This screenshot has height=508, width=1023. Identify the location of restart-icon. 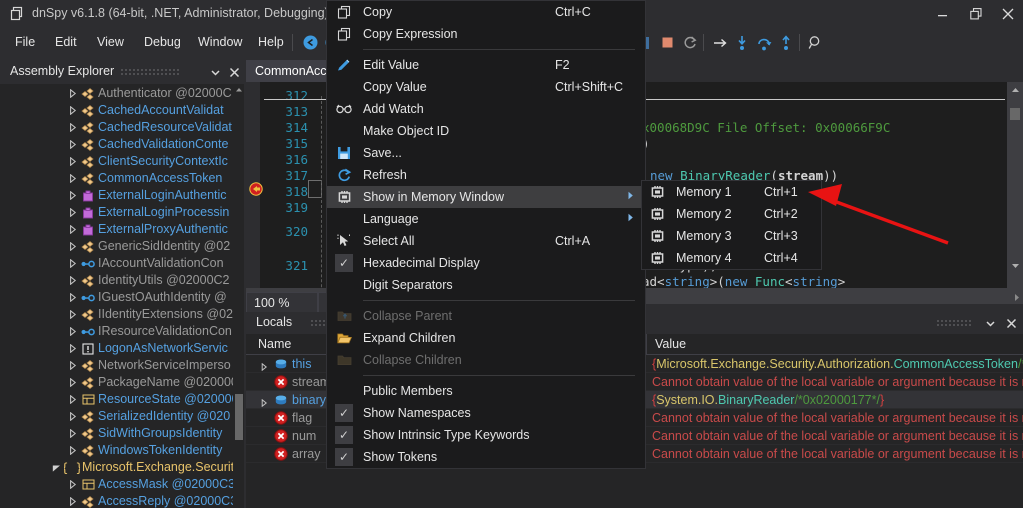
(690, 42).